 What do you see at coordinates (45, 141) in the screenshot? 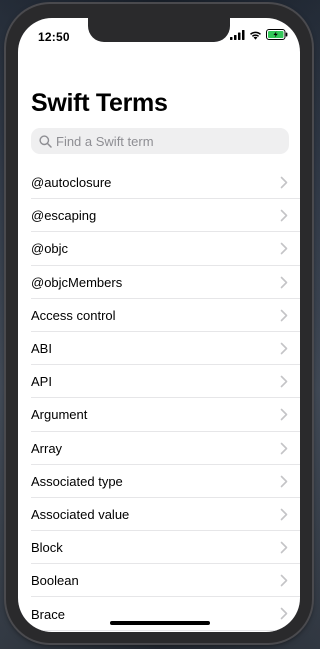
I see `search-icon` at bounding box center [45, 141].